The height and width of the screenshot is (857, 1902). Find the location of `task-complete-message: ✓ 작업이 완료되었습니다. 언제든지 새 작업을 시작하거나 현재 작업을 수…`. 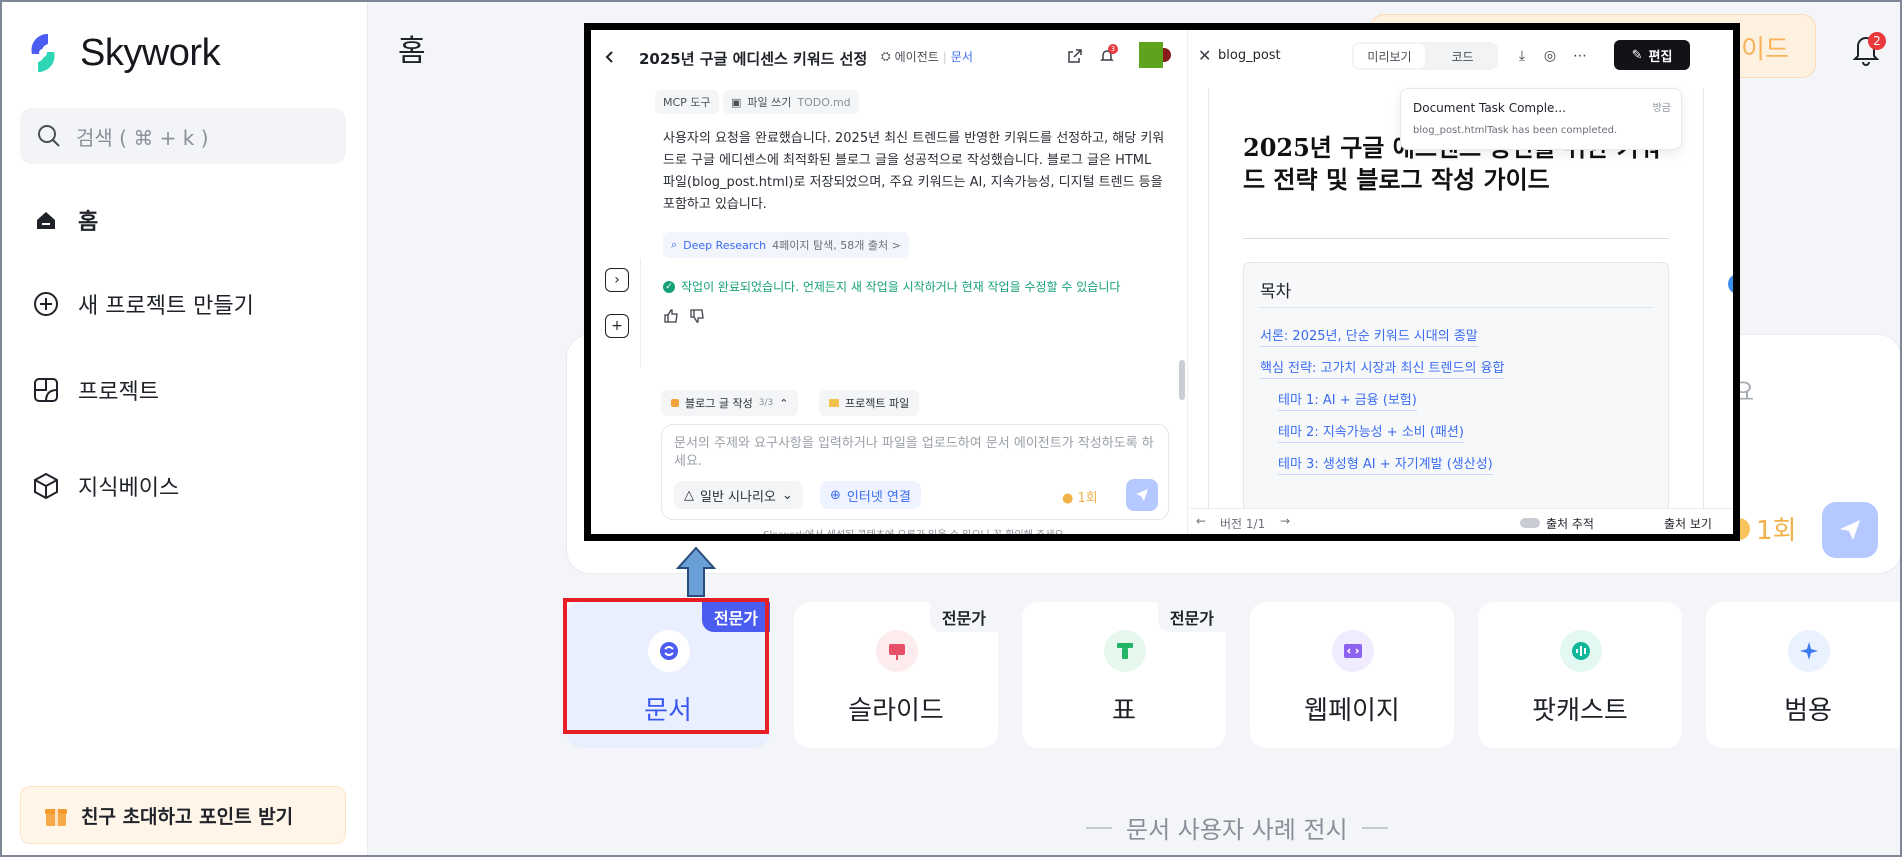

task-complete-message: ✓ 작업이 완료되었습니다. 언제든지 새 작업을 시작하거나 현재 작업을 수… is located at coordinates (891, 286).